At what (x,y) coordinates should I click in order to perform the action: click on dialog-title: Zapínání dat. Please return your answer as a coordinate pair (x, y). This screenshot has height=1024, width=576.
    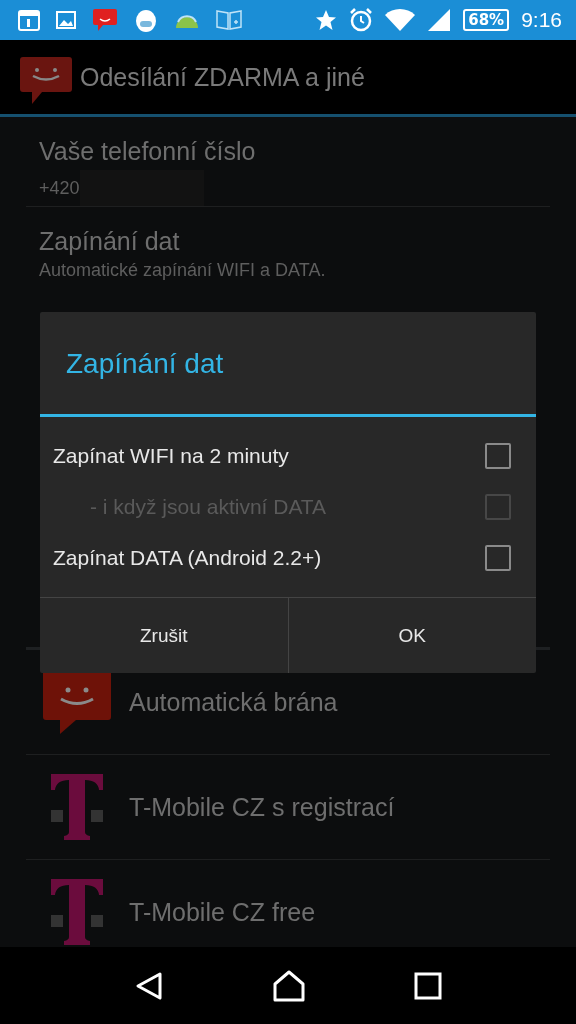
    Looking at the image, I should click on (145, 364).